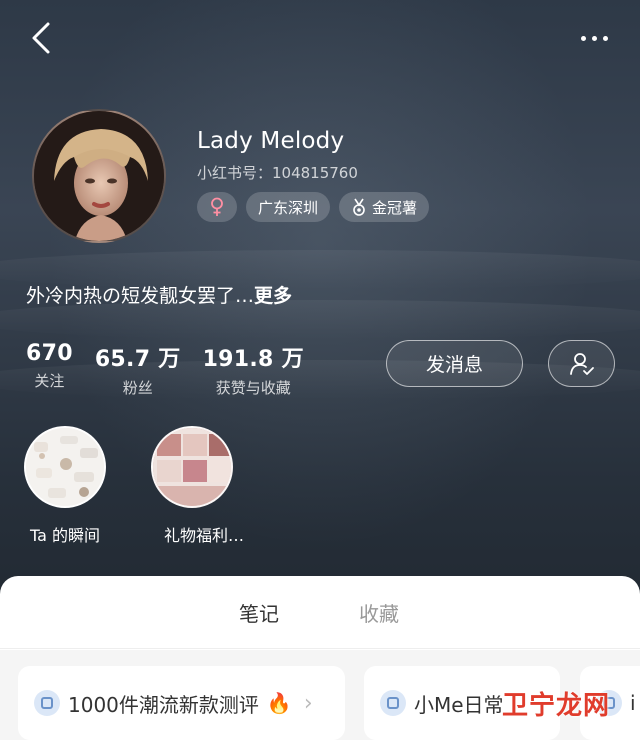 Image resolution: width=640 pixels, height=740 pixels. I want to click on collection-card: 1000件潮流新款测评 🔥 ›, so click(181, 703).